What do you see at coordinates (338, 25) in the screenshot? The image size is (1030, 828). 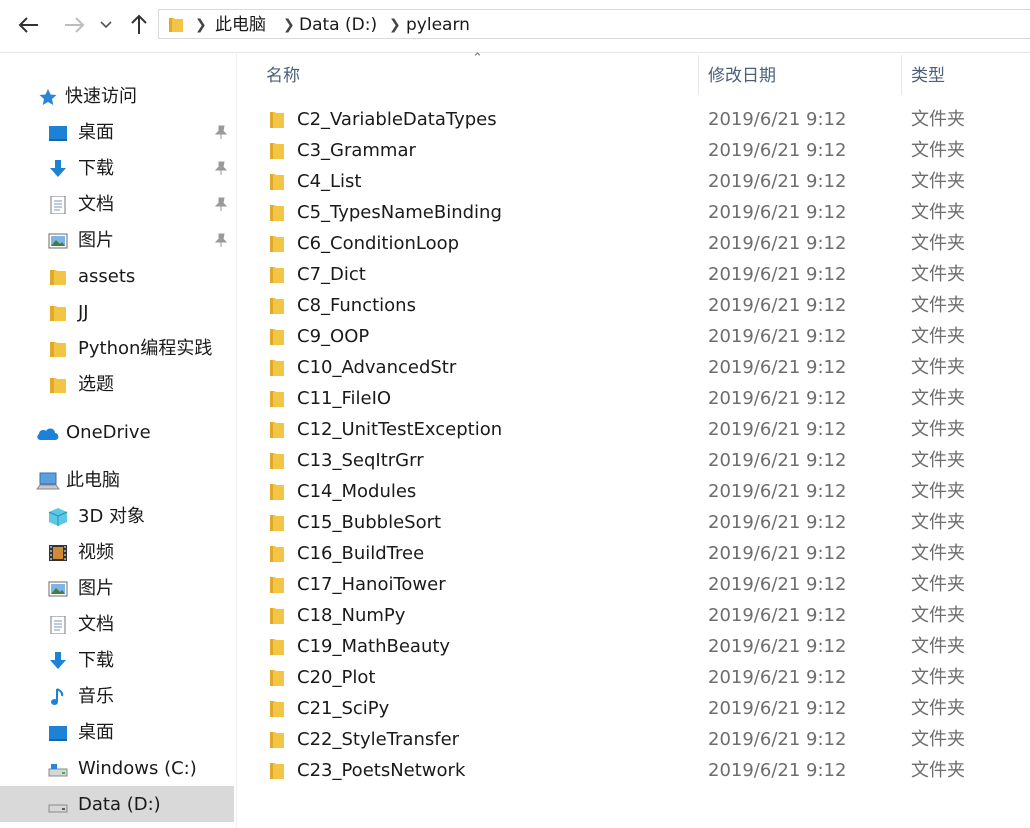 I see `breadcrumb-data-d: Data (D:)` at bounding box center [338, 25].